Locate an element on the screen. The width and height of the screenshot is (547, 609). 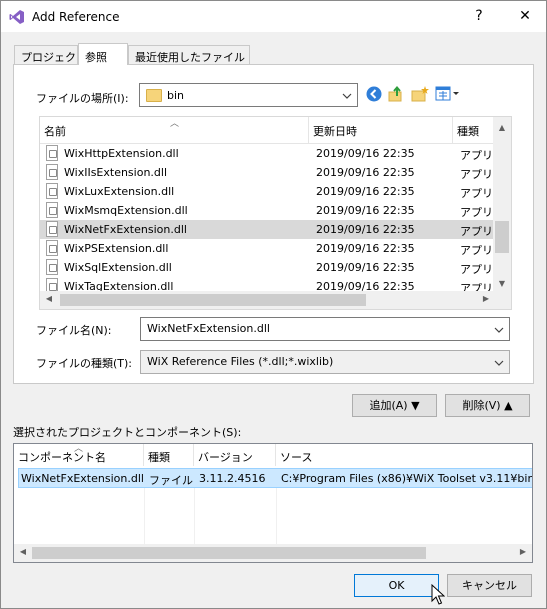
scroll-down-icon: ▼ is located at coordinates (502, 283).